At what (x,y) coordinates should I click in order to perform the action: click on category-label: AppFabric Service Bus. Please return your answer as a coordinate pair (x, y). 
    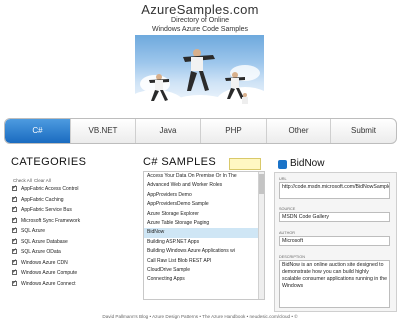
    Looking at the image, I should click on (46, 210).